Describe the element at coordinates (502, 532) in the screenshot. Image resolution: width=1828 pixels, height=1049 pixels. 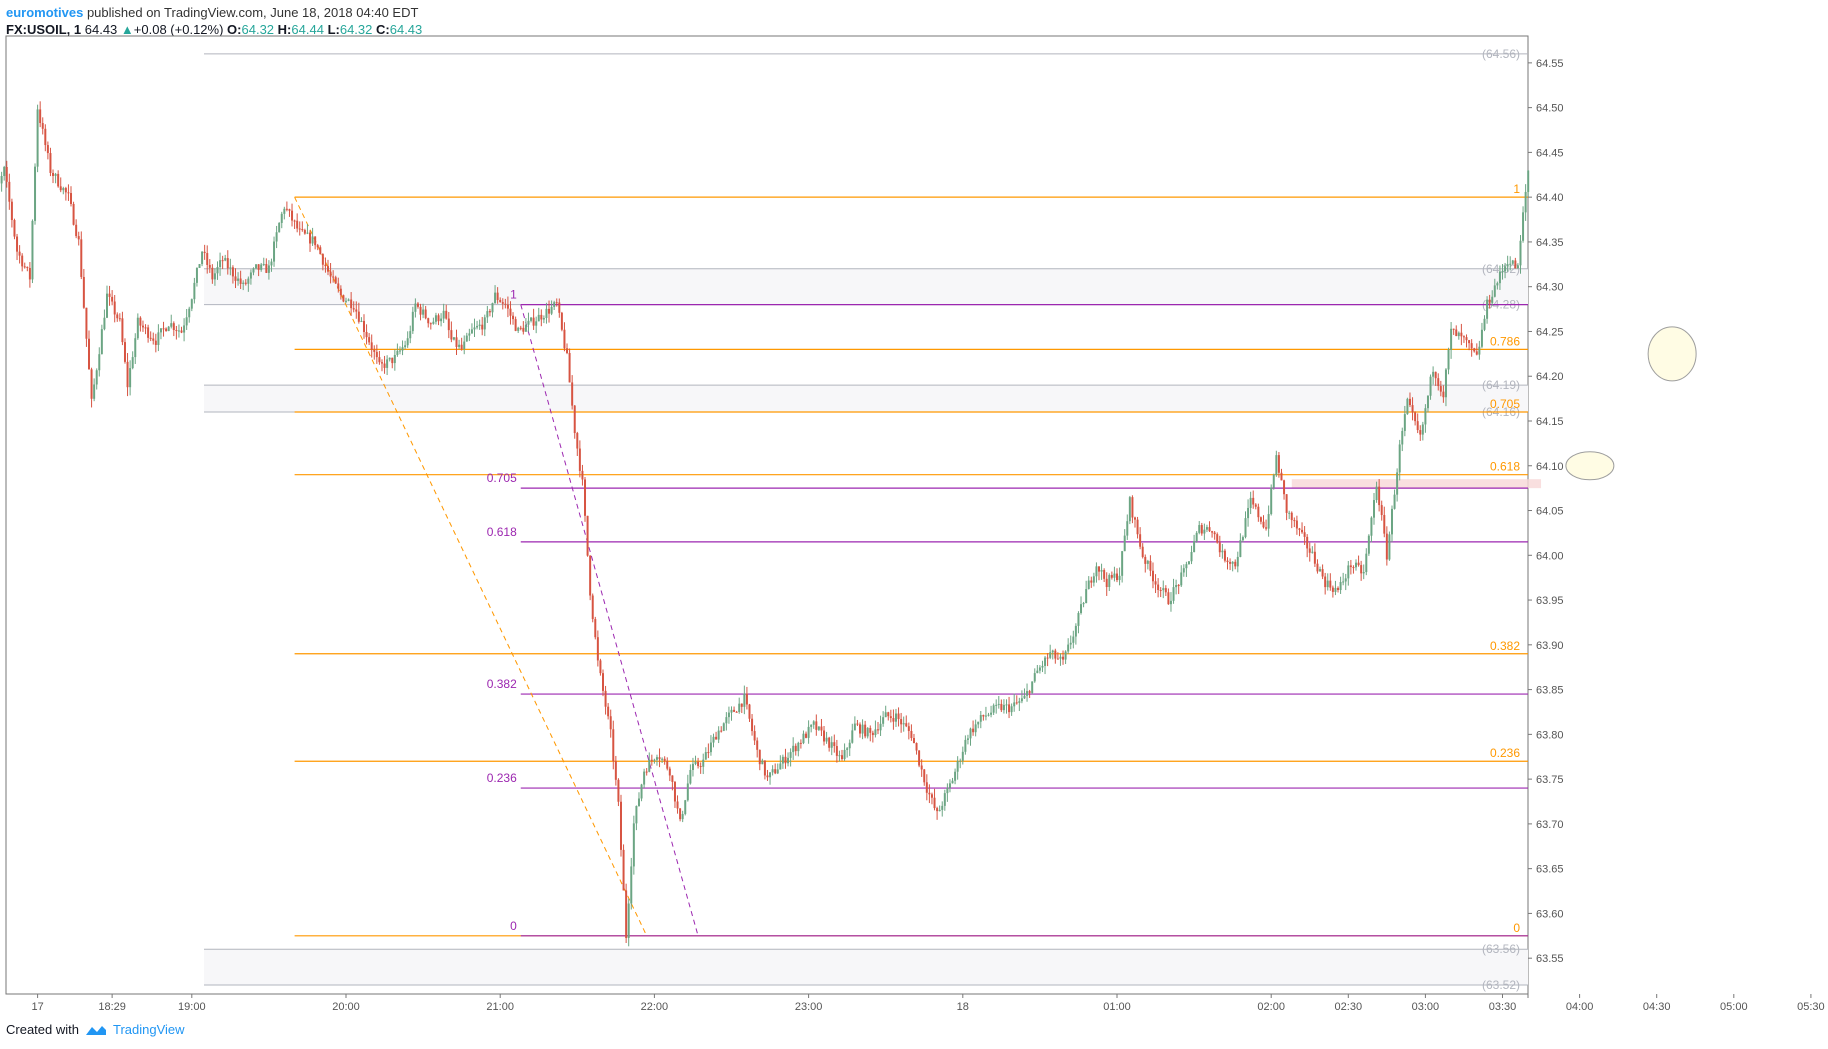
I see `fib-purple-label: 0.618` at that location.